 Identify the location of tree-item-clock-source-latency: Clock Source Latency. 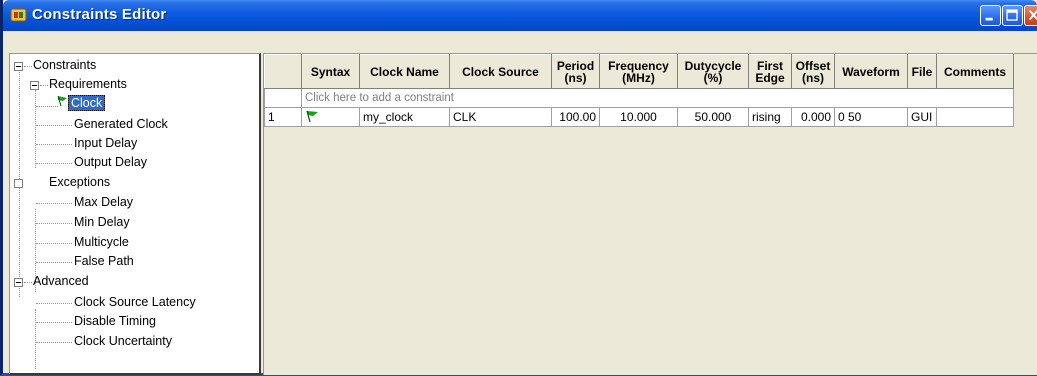
(135, 303).